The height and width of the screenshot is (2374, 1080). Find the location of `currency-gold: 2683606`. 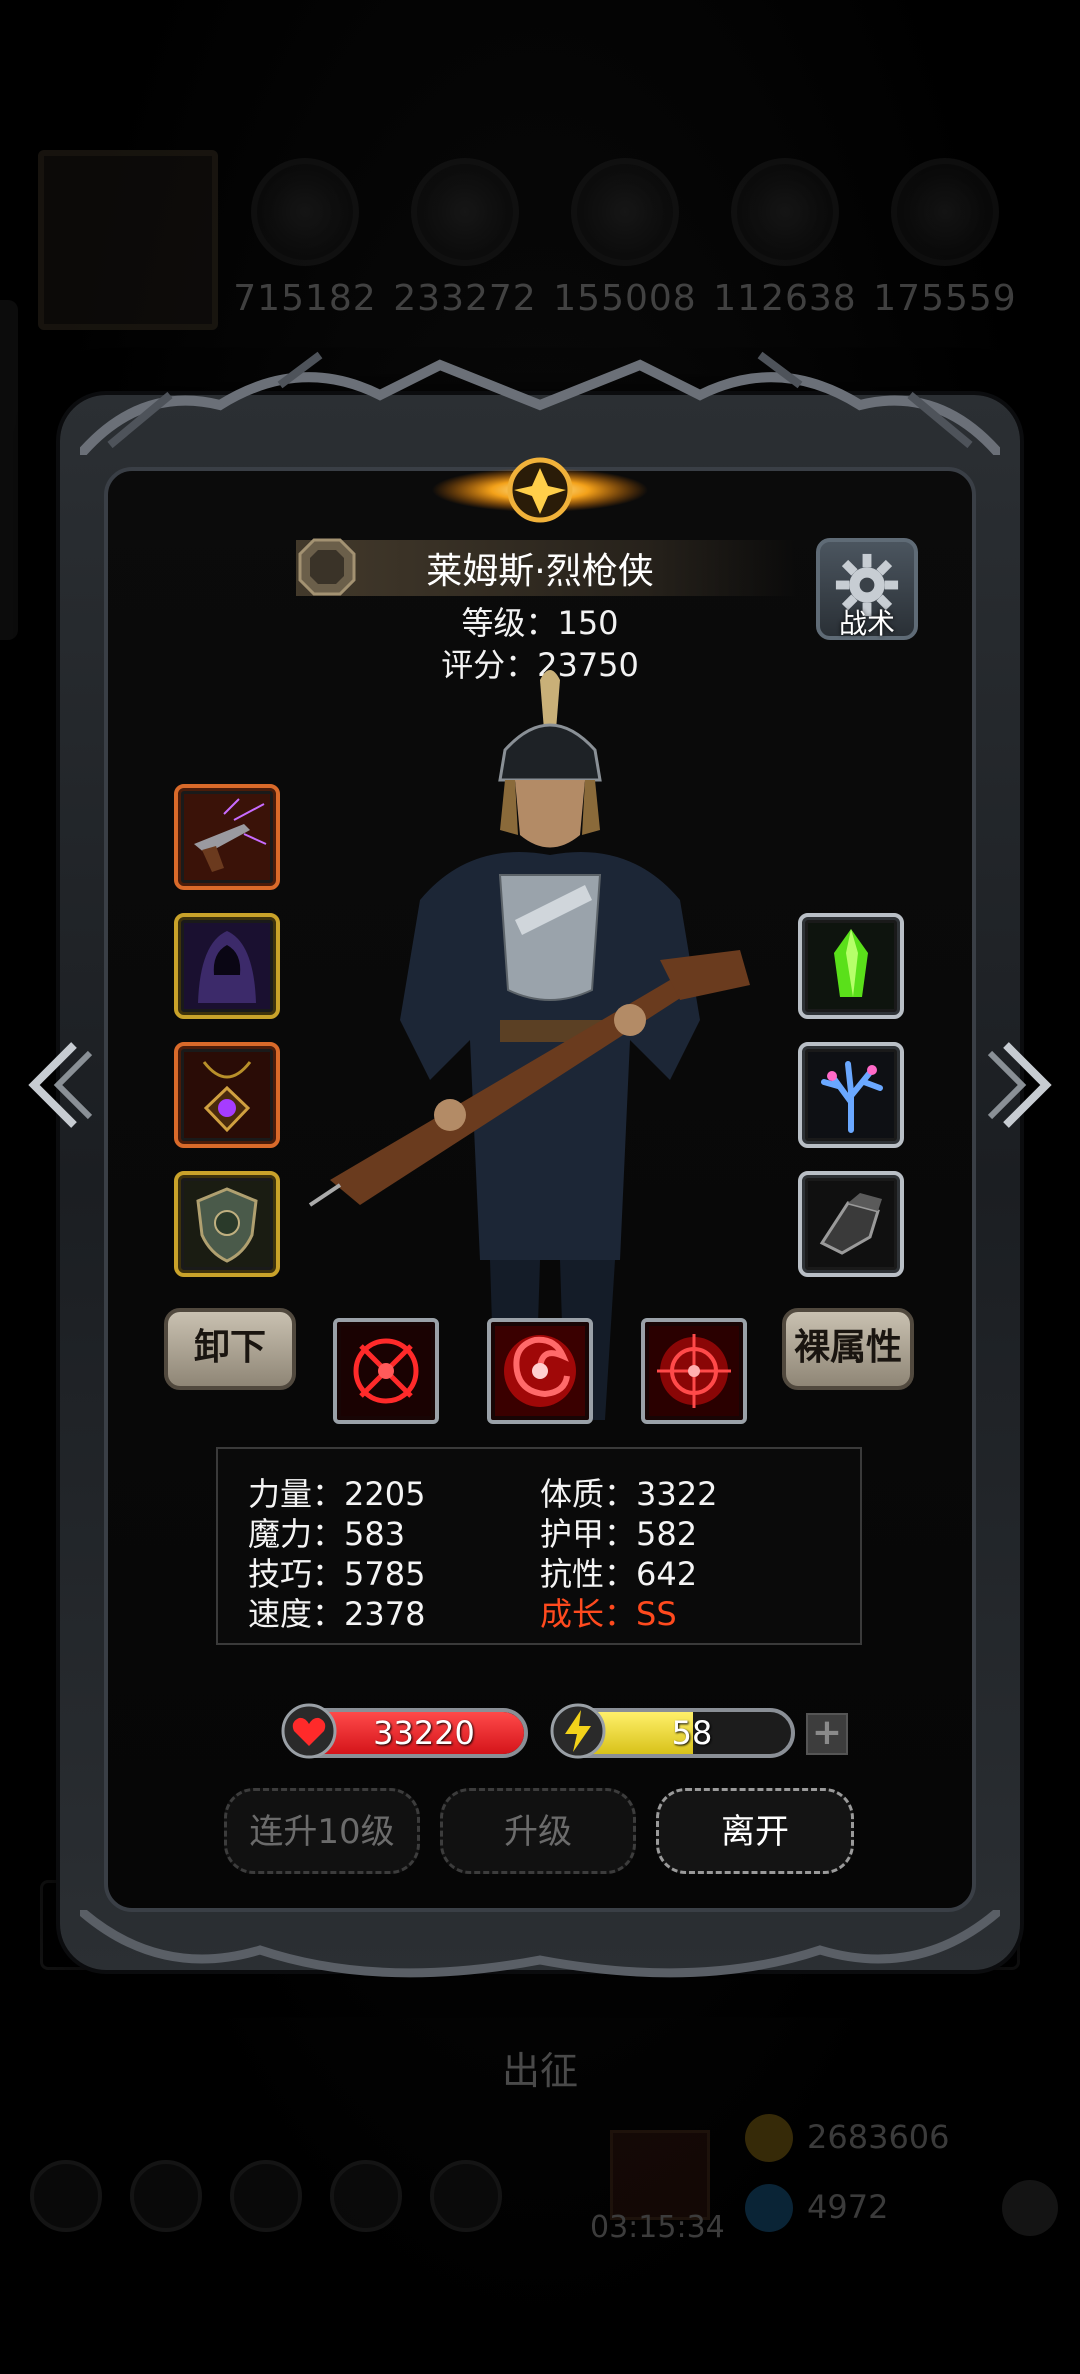

currency-gold: 2683606 is located at coordinates (895, 2138).